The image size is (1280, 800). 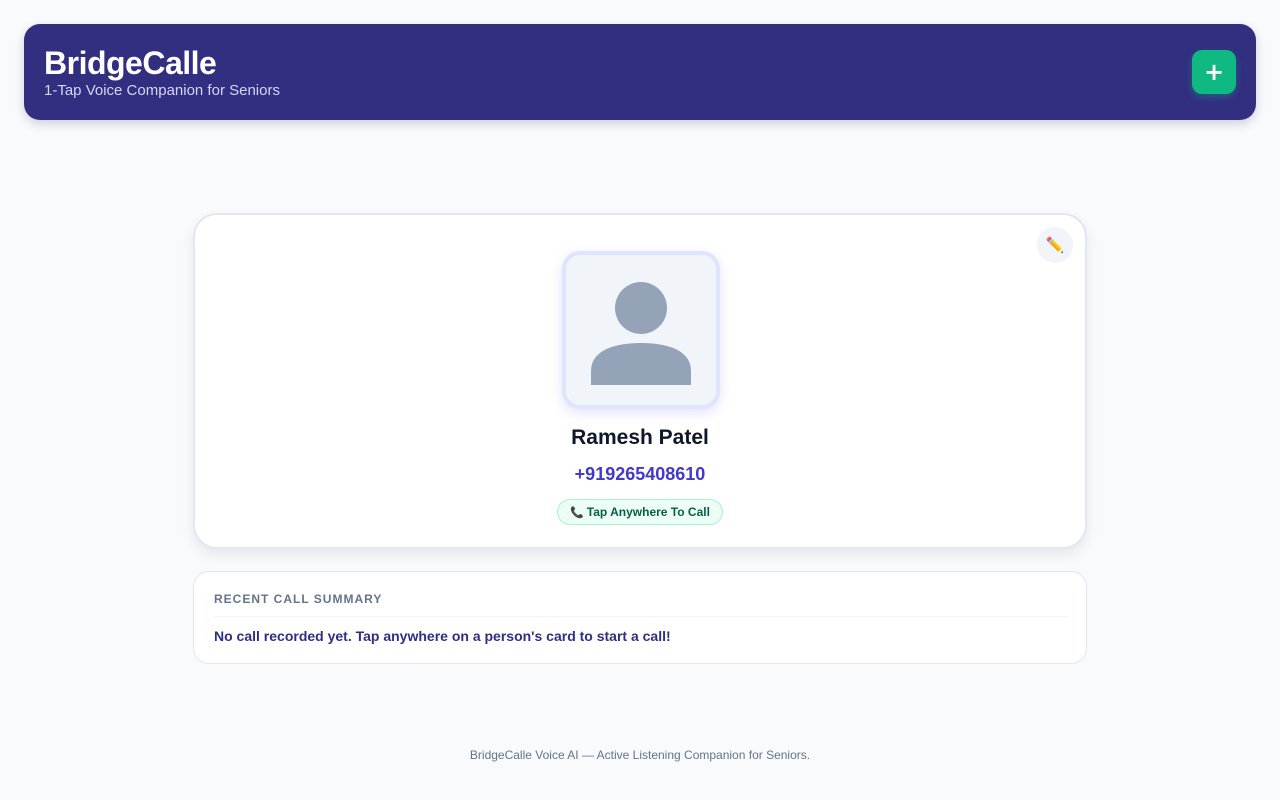 I want to click on telephone-icon: 📞, so click(x=577, y=512).